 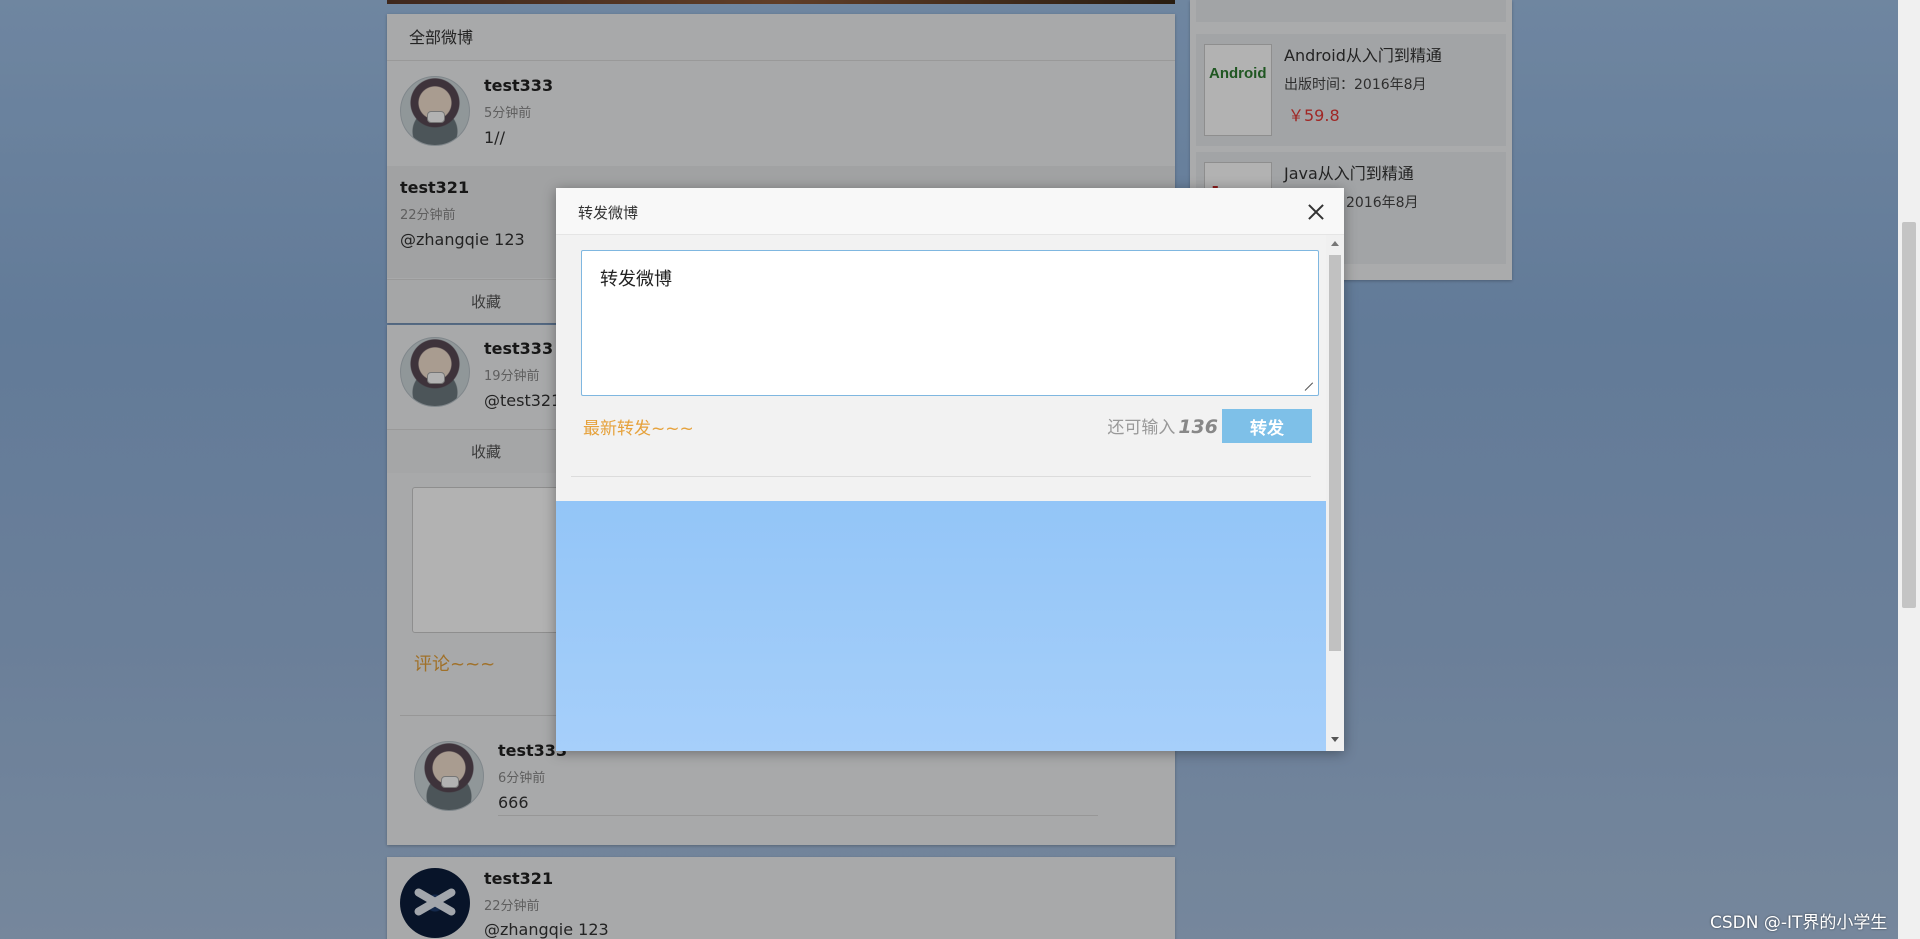 I want to click on dialog-title: 转发微博, so click(x=608, y=213).